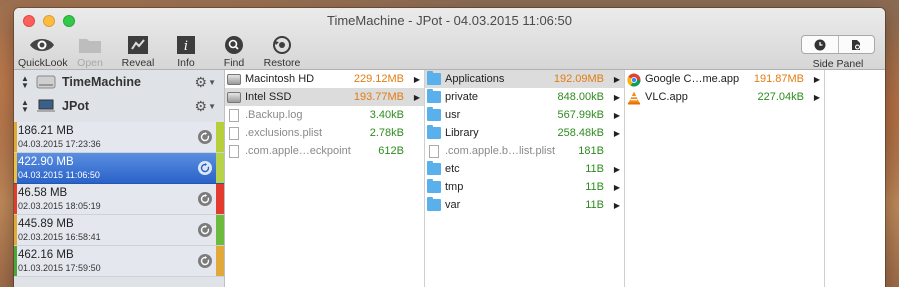 The width and height of the screenshot is (899, 287). I want to click on gear-icon: ⚙, so click(201, 106).